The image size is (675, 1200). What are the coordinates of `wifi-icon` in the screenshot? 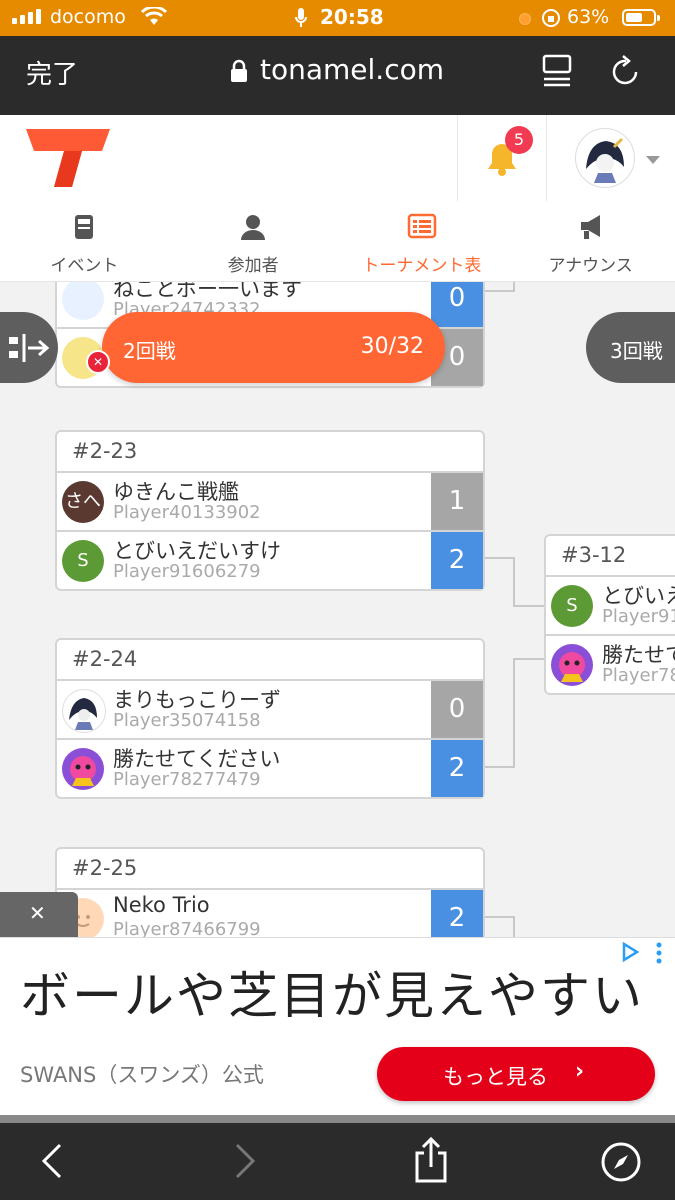 It's located at (154, 16).